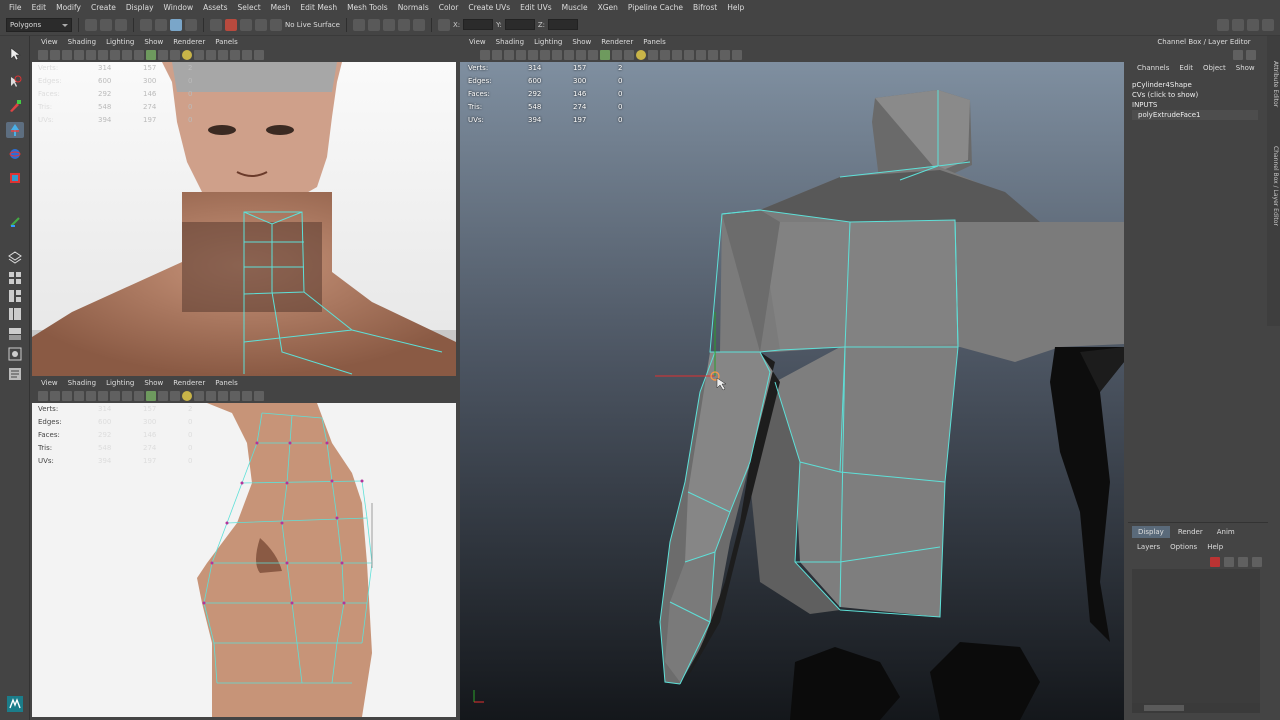 The width and height of the screenshot is (1280, 720). What do you see at coordinates (1238, 55) in the screenshot?
I see `channel-box-icon` at bounding box center [1238, 55].